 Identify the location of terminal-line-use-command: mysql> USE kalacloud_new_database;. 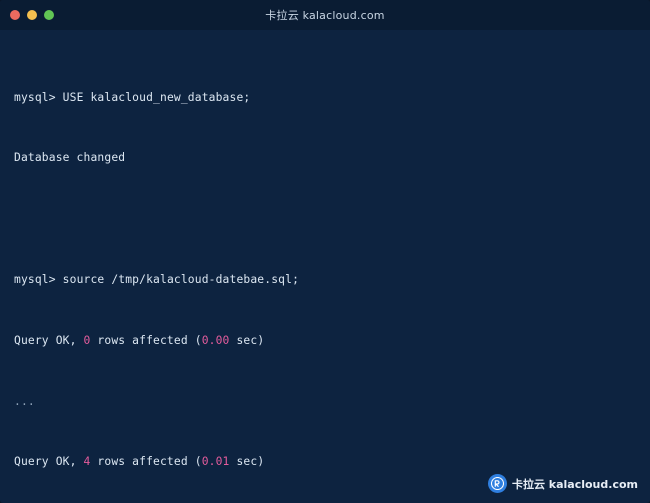
(325, 97).